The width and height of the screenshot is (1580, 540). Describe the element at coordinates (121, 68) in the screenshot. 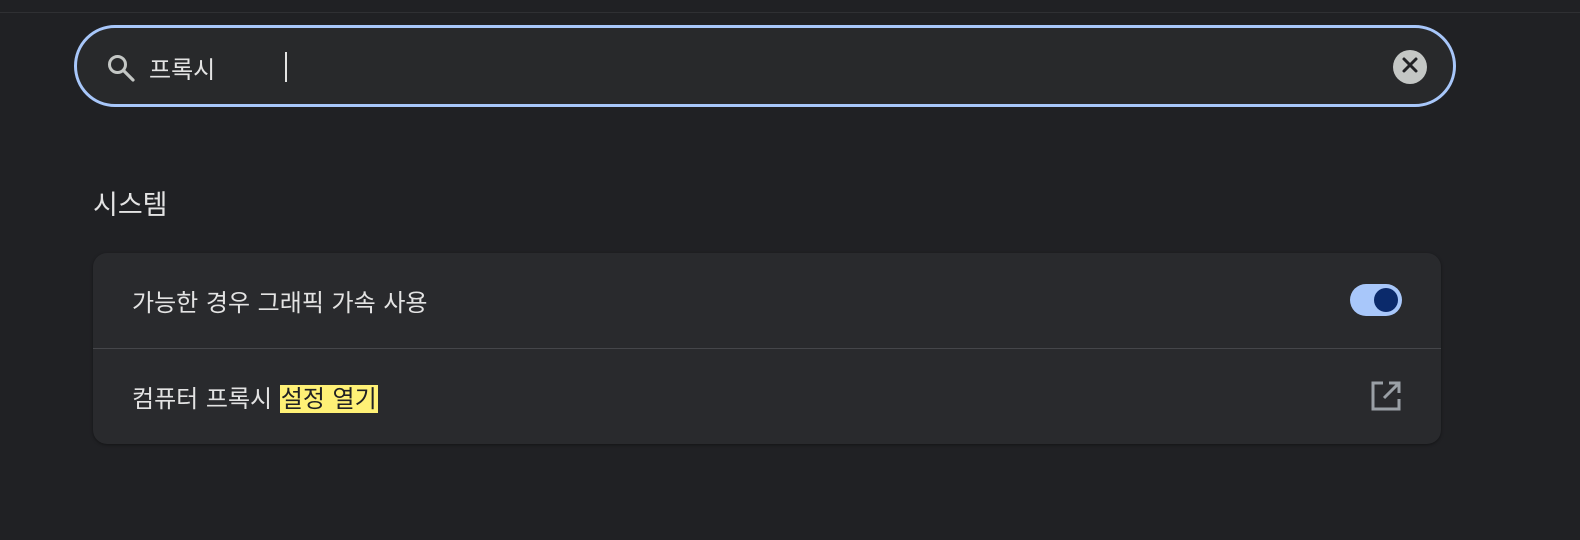

I see `search-icon` at that location.